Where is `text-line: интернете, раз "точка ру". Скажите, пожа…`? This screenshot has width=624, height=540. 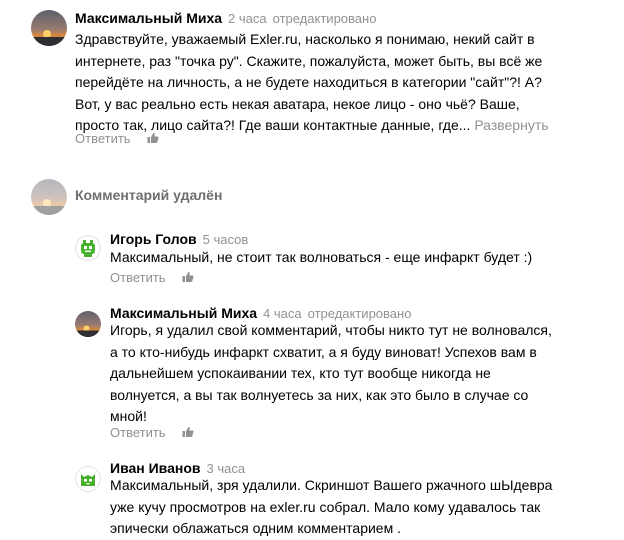 text-line: интернете, раз "точка ру". Скажите, пожа… is located at coordinates (309, 60).